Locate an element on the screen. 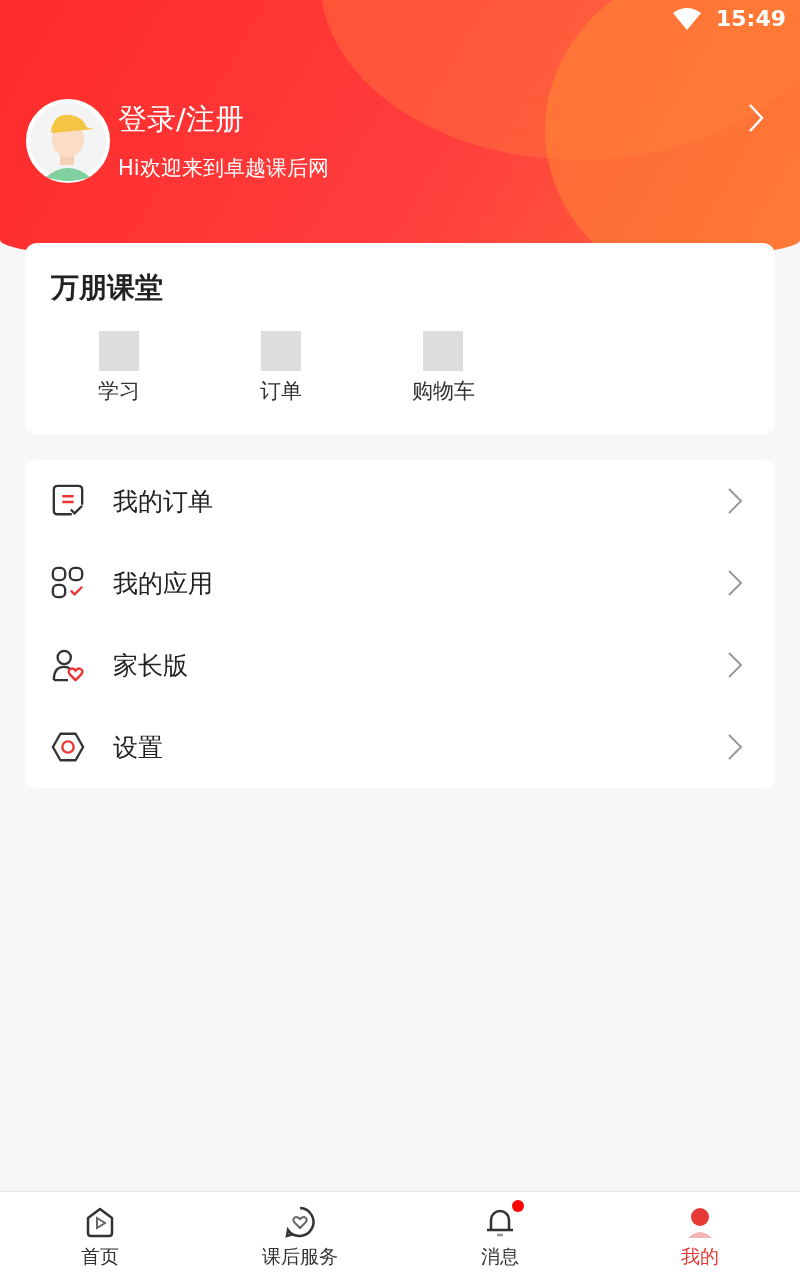 Image resolution: width=800 pixels, height=1280 pixels. menu-label: 设置 is located at coordinates (138, 747).